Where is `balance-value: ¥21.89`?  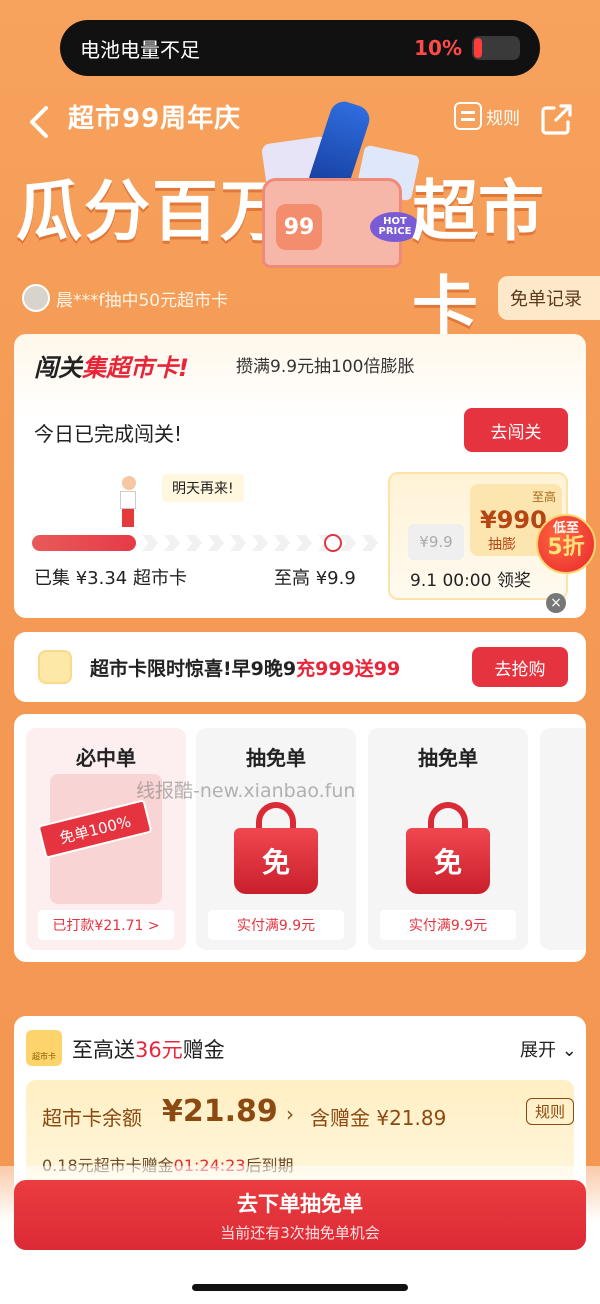
balance-value: ¥21.89 is located at coordinates (220, 1111).